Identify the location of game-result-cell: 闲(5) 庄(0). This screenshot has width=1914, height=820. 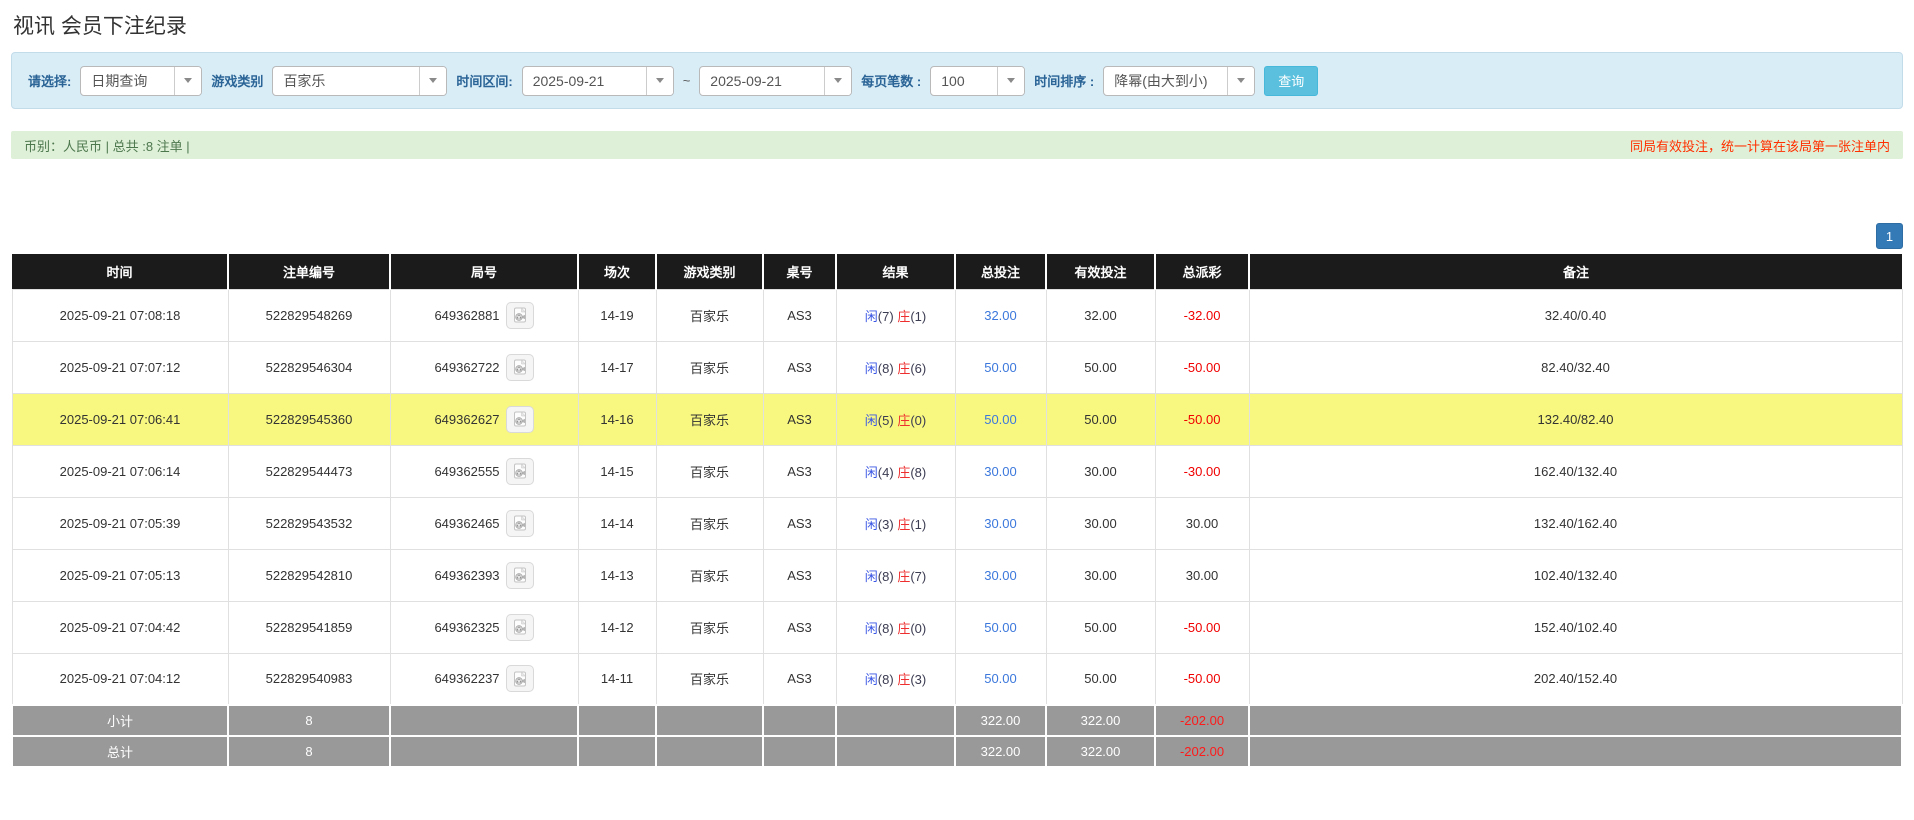
(895, 419).